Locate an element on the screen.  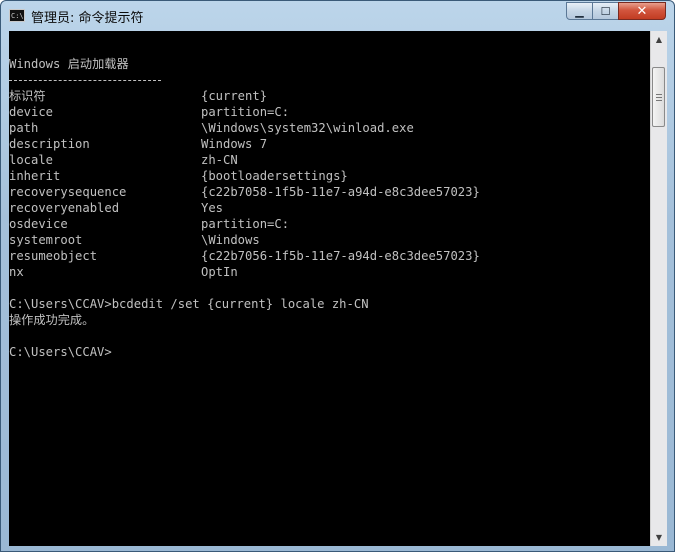
bcd-entry-row: path \Windows\system32\winload.exe is located at coordinates (244, 128).